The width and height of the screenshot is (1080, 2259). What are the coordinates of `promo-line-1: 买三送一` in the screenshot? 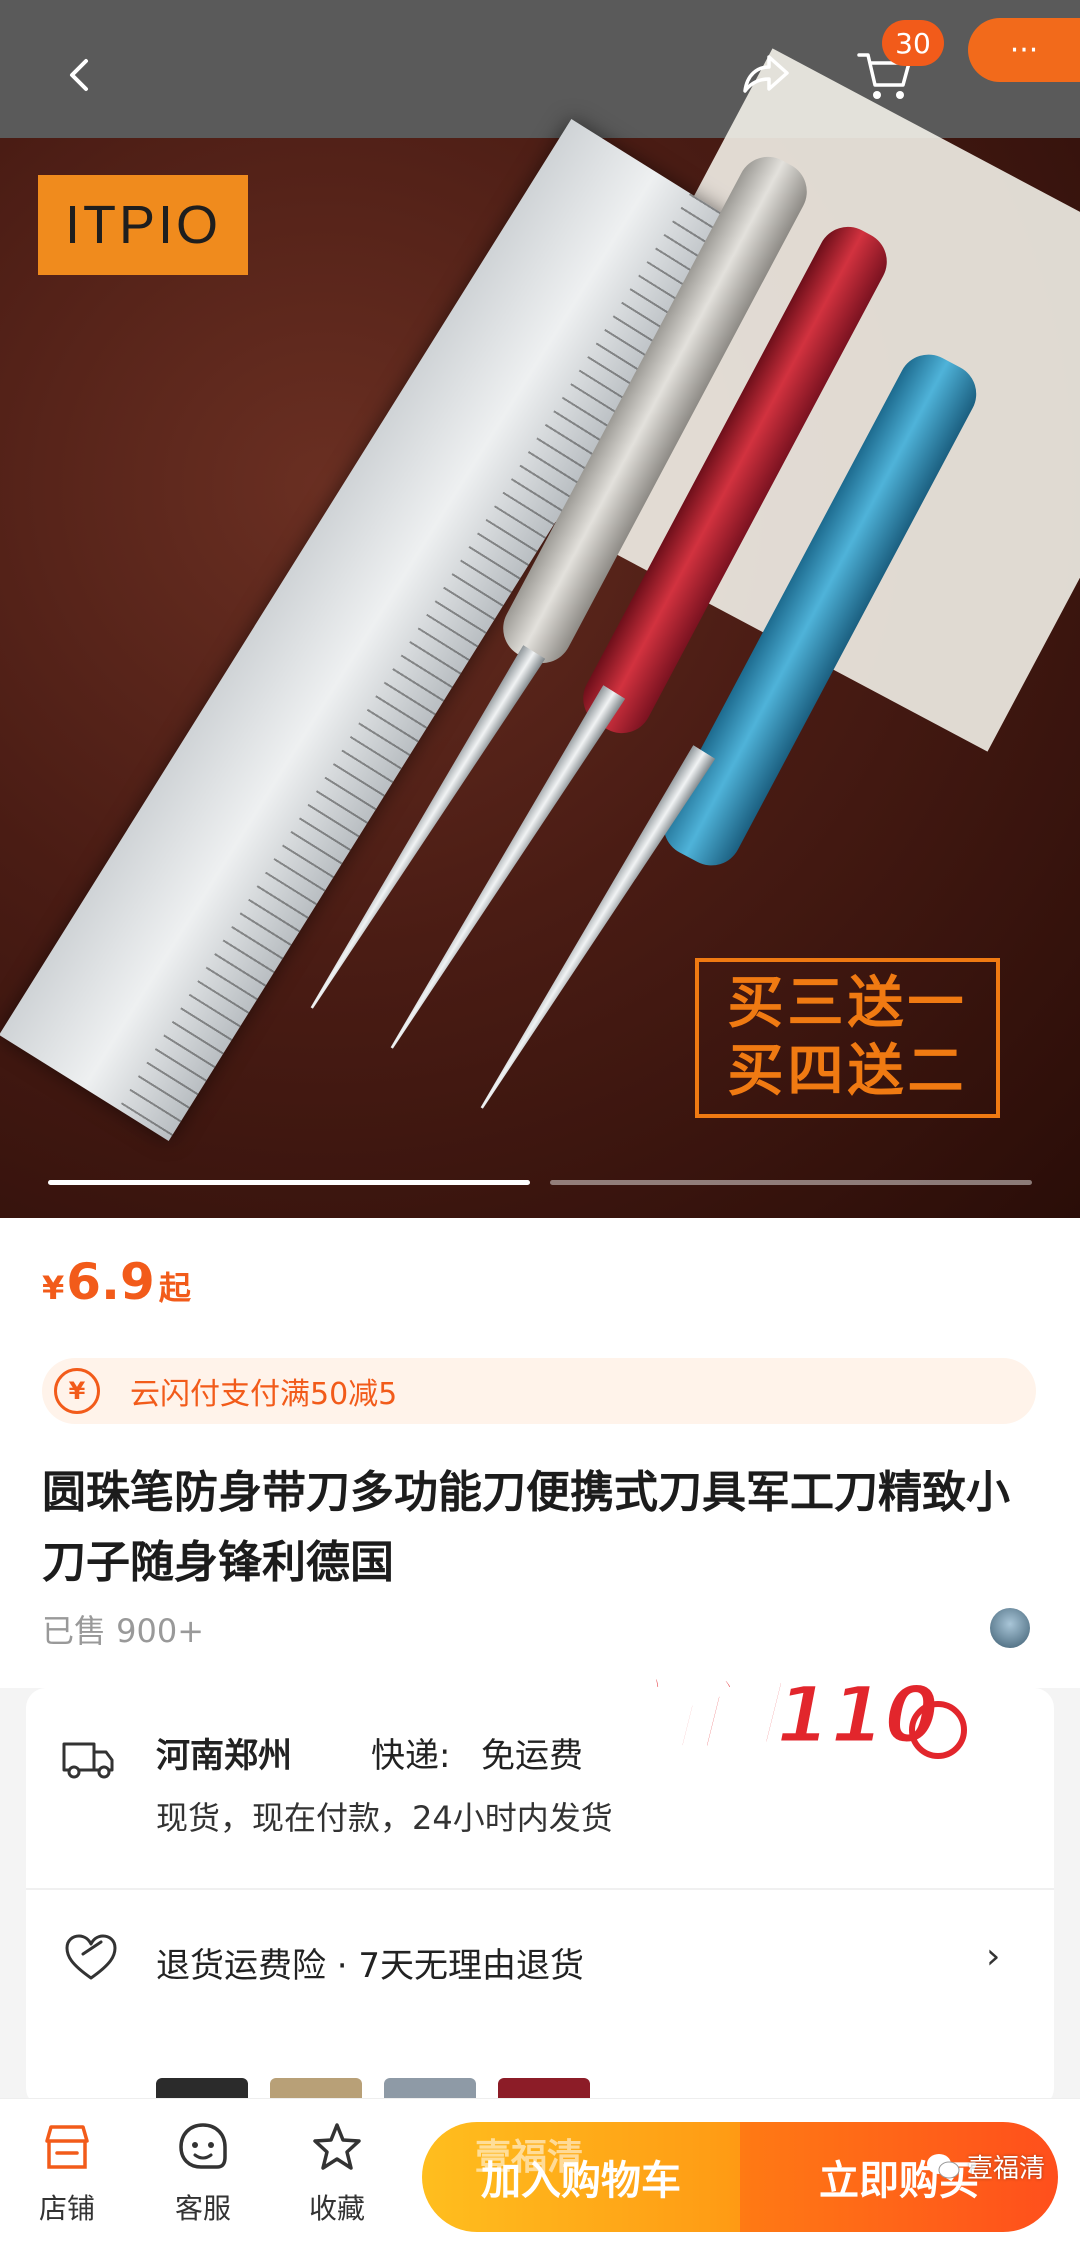 It's located at (847, 1003).